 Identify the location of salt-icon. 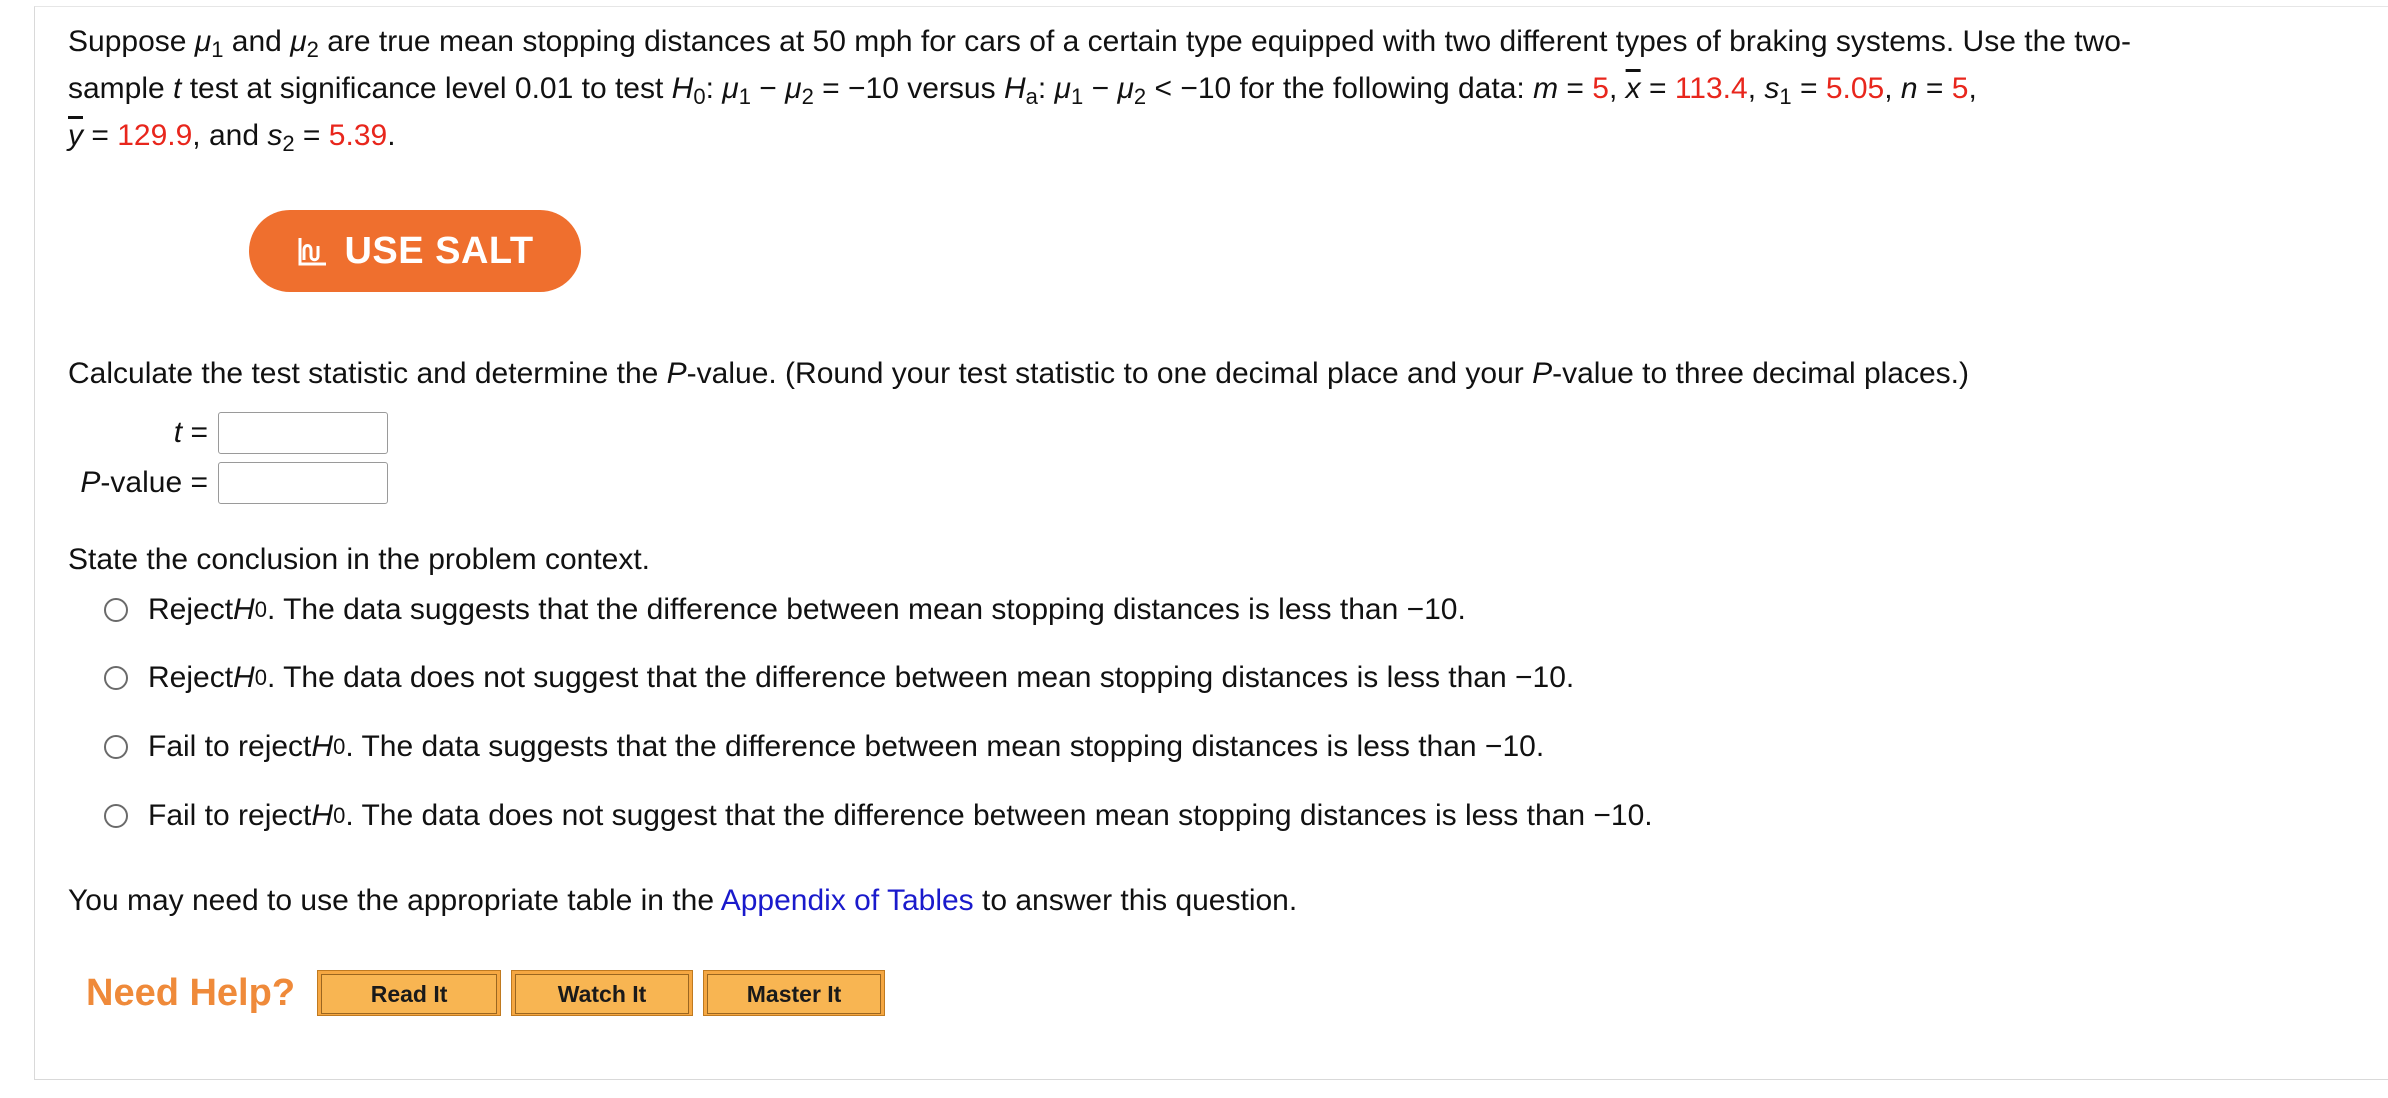
(312, 252).